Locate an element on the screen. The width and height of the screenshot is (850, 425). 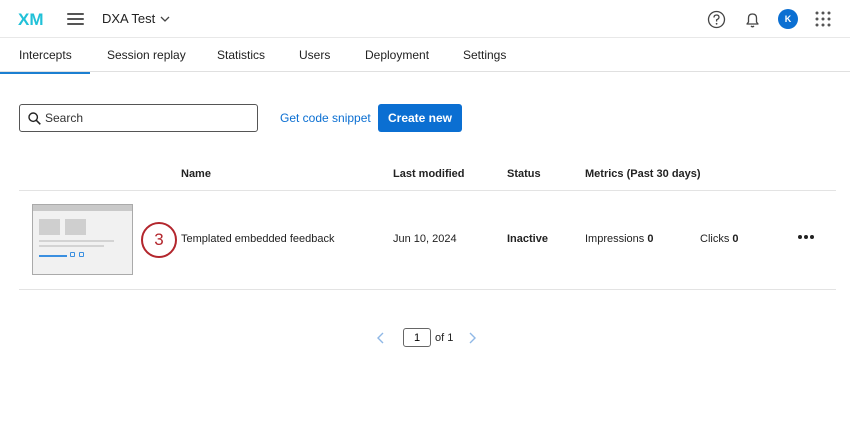
project-switcher: DXA Test is located at coordinates (136, 18).